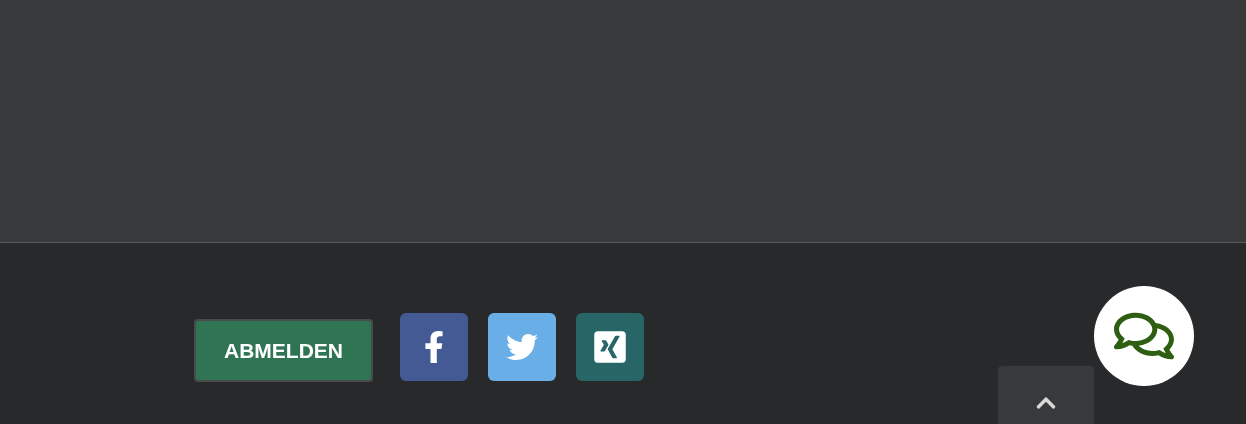  Describe the element at coordinates (434, 347) in the screenshot. I see `facebook-link` at that location.